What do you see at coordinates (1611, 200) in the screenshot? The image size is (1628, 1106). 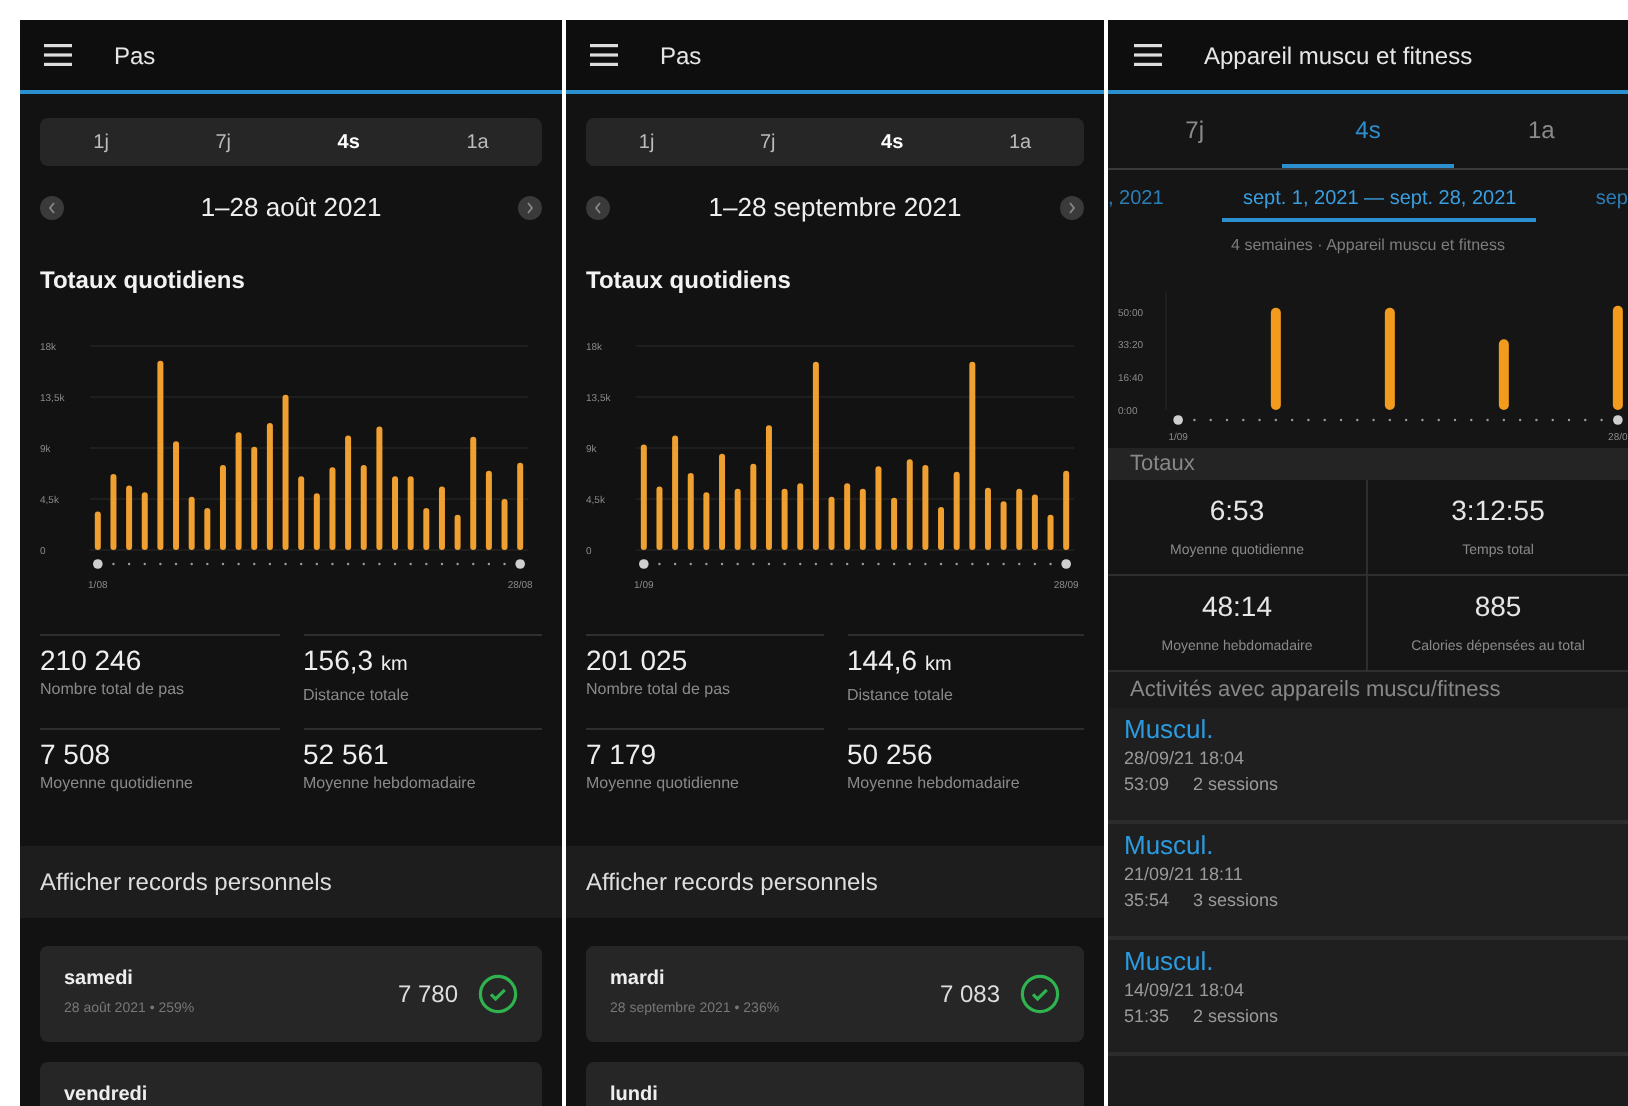 I see `date-range-tab: sep` at bounding box center [1611, 200].